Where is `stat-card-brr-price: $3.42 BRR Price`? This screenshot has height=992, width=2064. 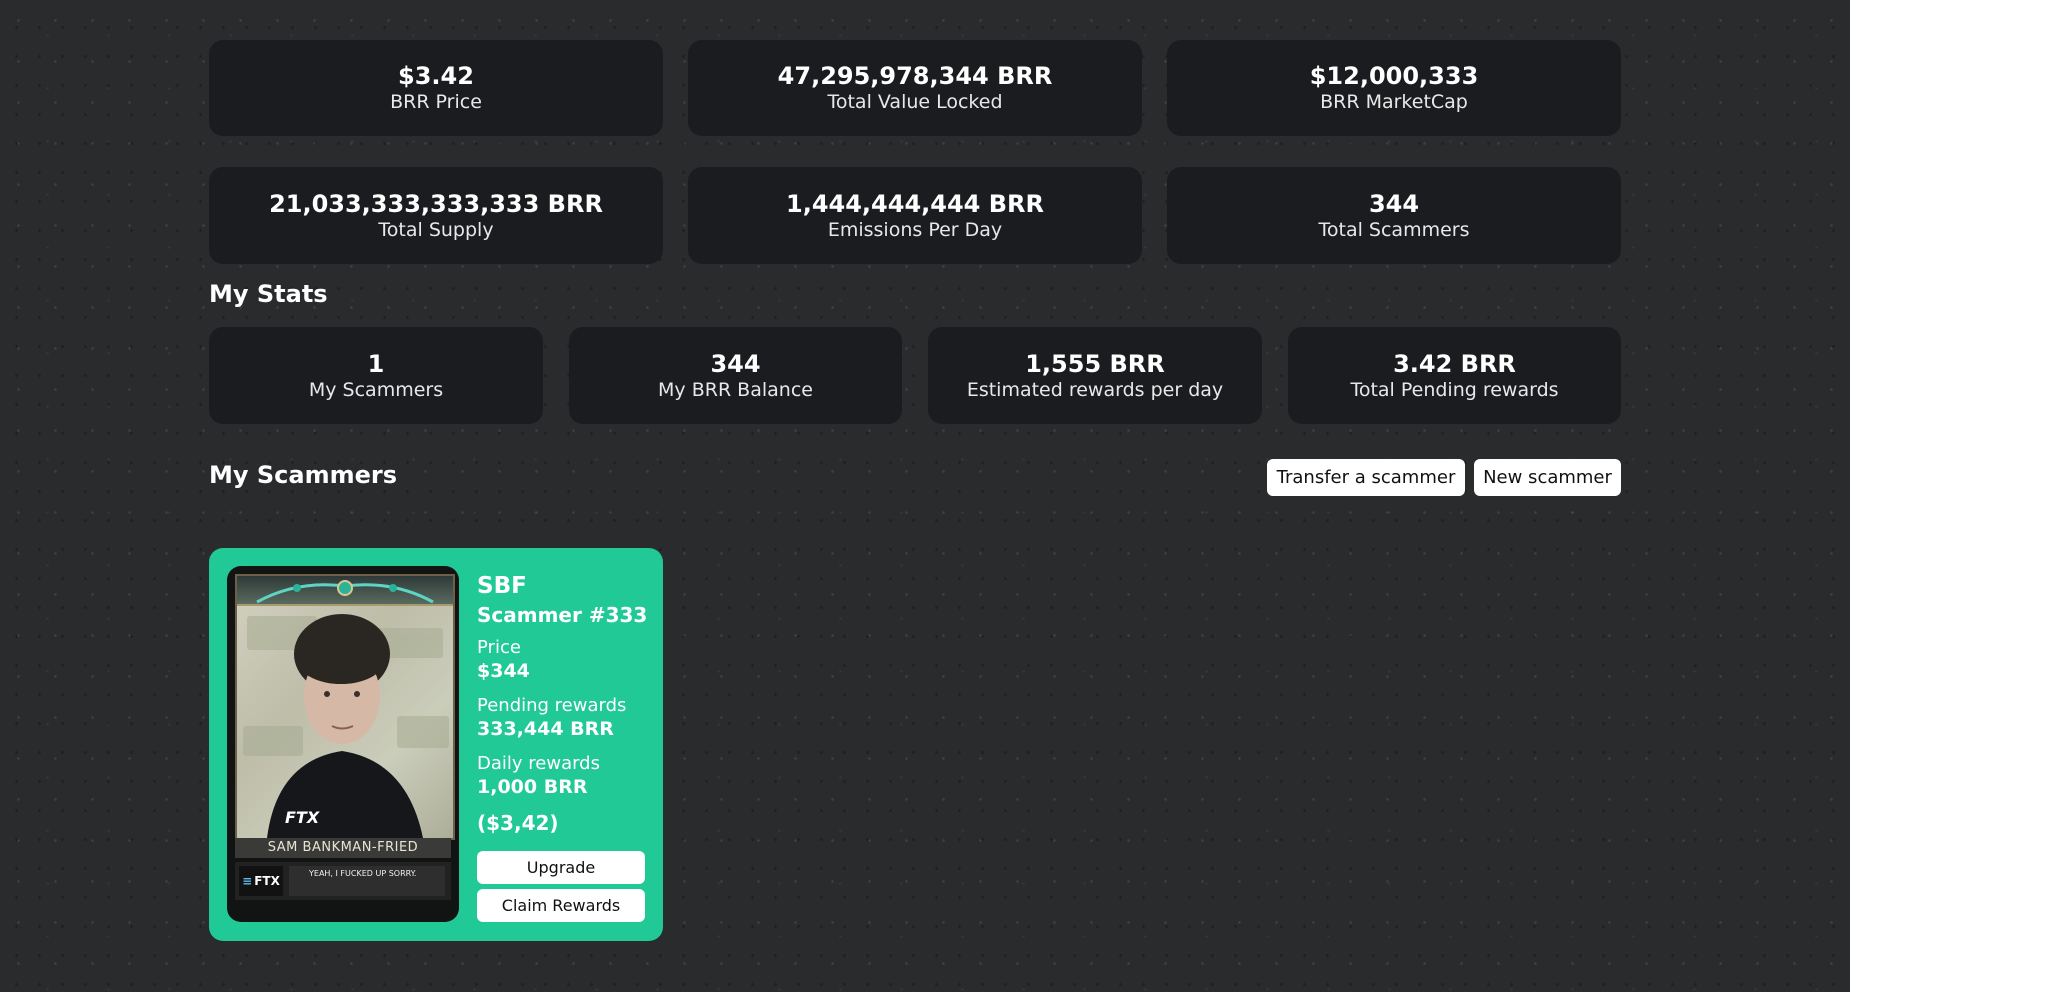 stat-card-brr-price: $3.42 BRR Price is located at coordinates (436, 88).